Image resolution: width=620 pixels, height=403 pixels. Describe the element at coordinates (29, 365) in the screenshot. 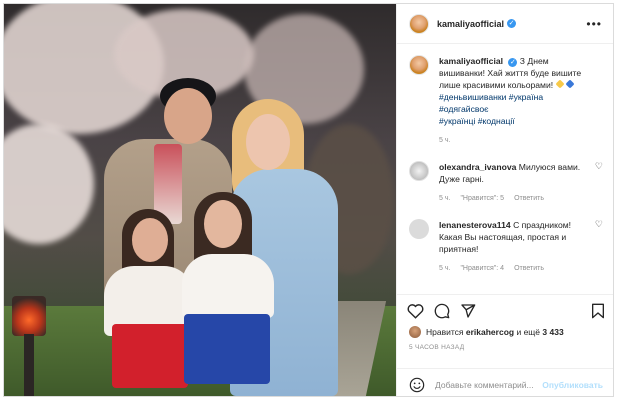

I see `lantern-post` at that location.